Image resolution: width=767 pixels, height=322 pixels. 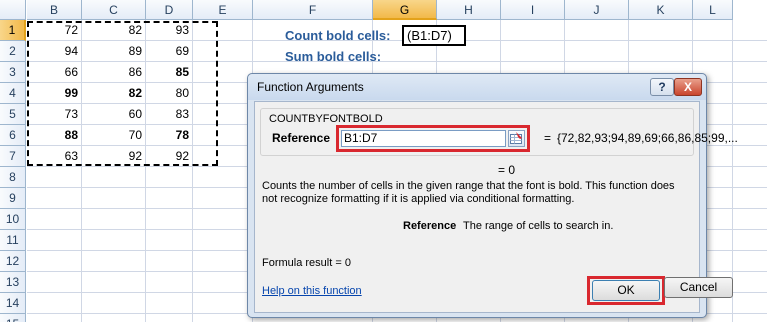 What do you see at coordinates (13, 282) in the screenshot?
I see `row-header-13: 13` at bounding box center [13, 282].